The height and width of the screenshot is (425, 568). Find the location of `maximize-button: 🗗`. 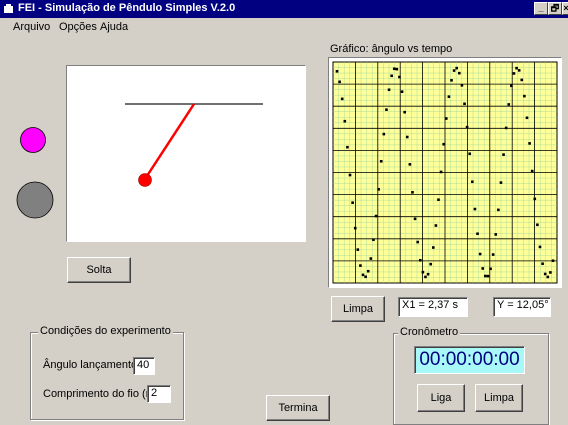

maximize-button: 🗗 is located at coordinates (555, 8).